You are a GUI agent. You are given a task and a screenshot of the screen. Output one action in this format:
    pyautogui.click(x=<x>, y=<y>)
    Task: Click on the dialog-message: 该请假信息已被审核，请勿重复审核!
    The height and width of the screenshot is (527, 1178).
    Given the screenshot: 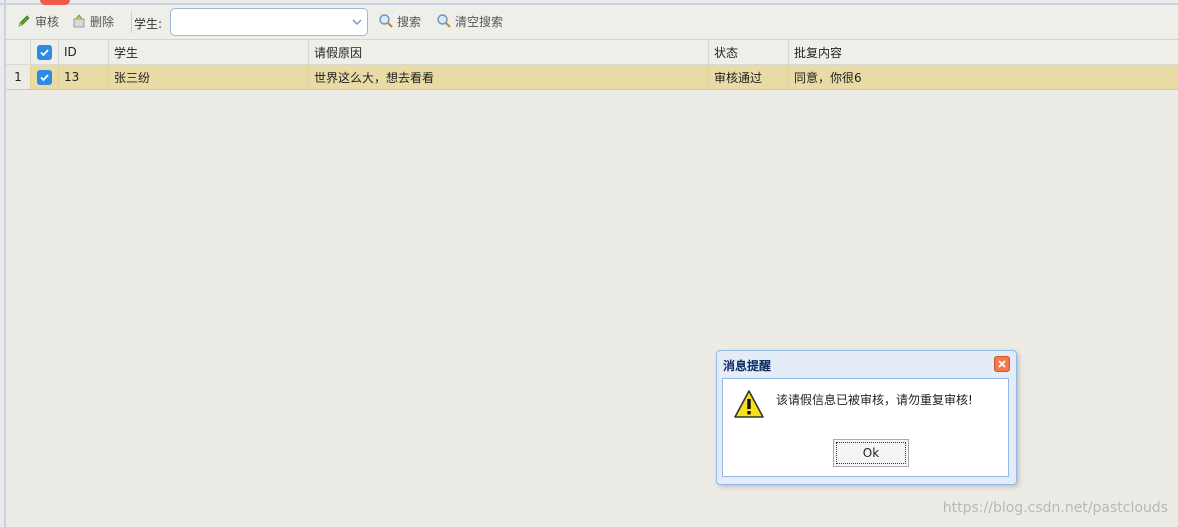 What is the action you would take?
    pyautogui.click(x=874, y=400)
    